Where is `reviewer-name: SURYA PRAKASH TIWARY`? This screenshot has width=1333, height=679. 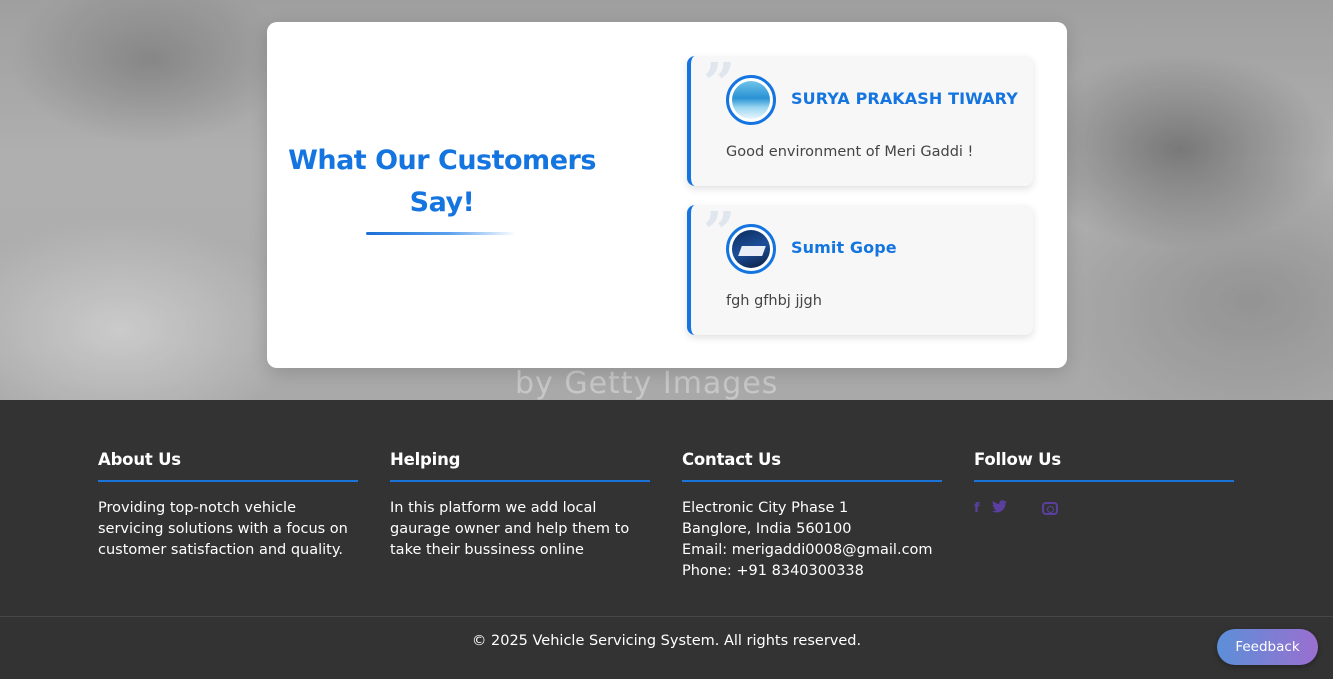 reviewer-name: SURYA PRAKASH TIWARY is located at coordinates (904, 98).